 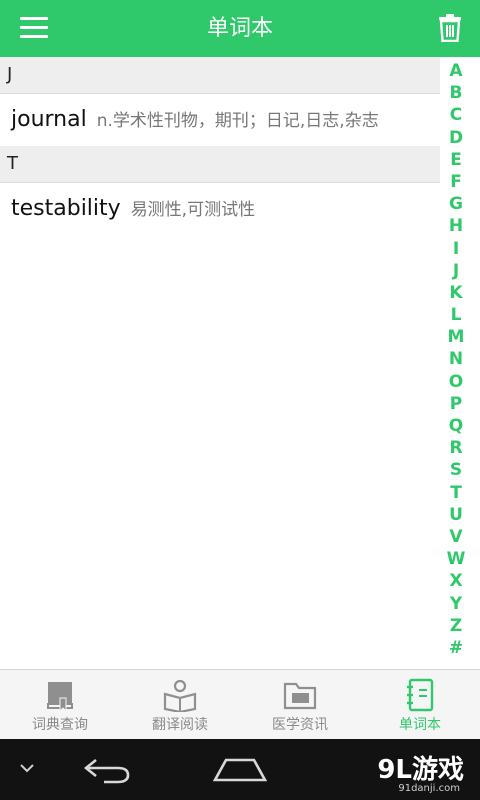 I want to click on section-header-t: T, so click(x=220, y=164).